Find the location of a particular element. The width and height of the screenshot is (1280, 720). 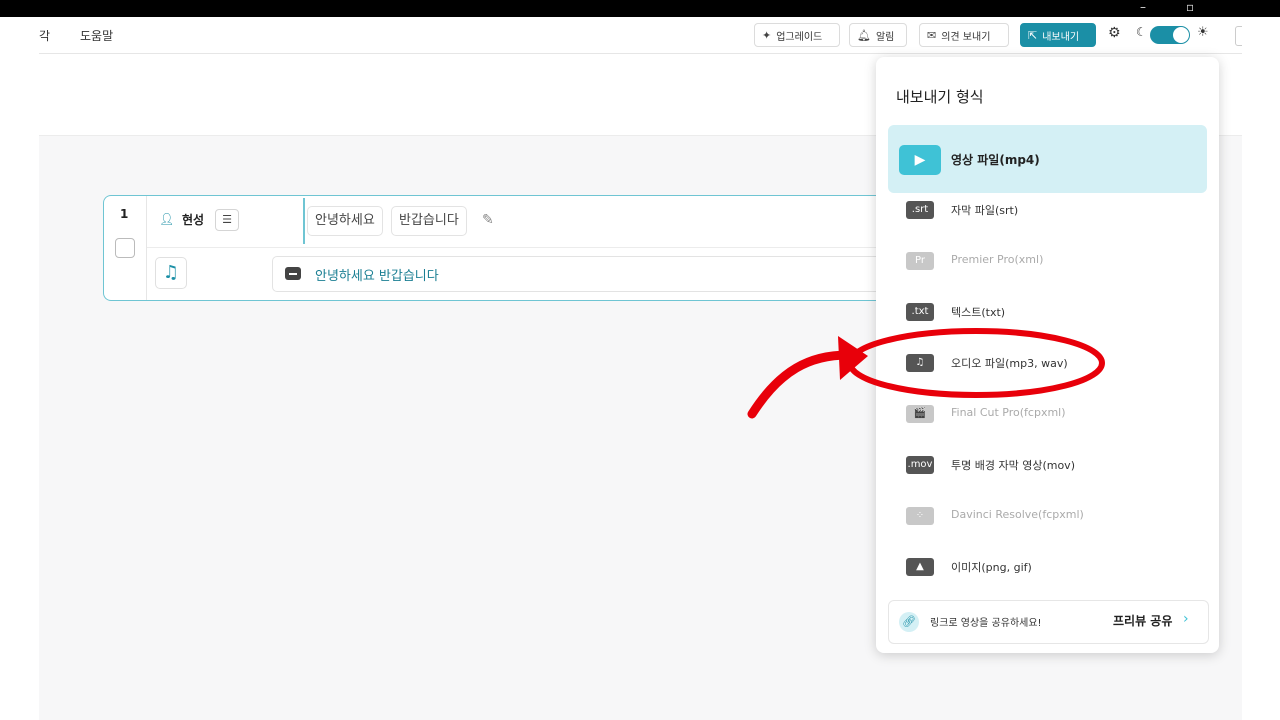

subtitle-text: 안녕하세요 반갑습니다 is located at coordinates (377, 276).